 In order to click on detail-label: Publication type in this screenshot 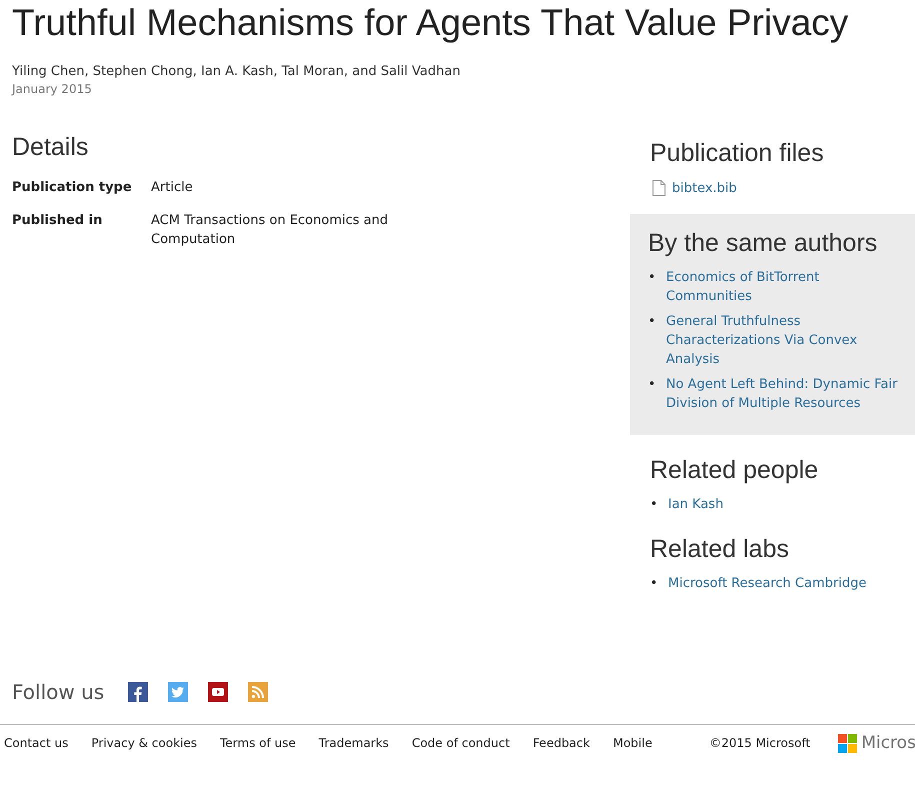, I will do `click(72, 188)`.